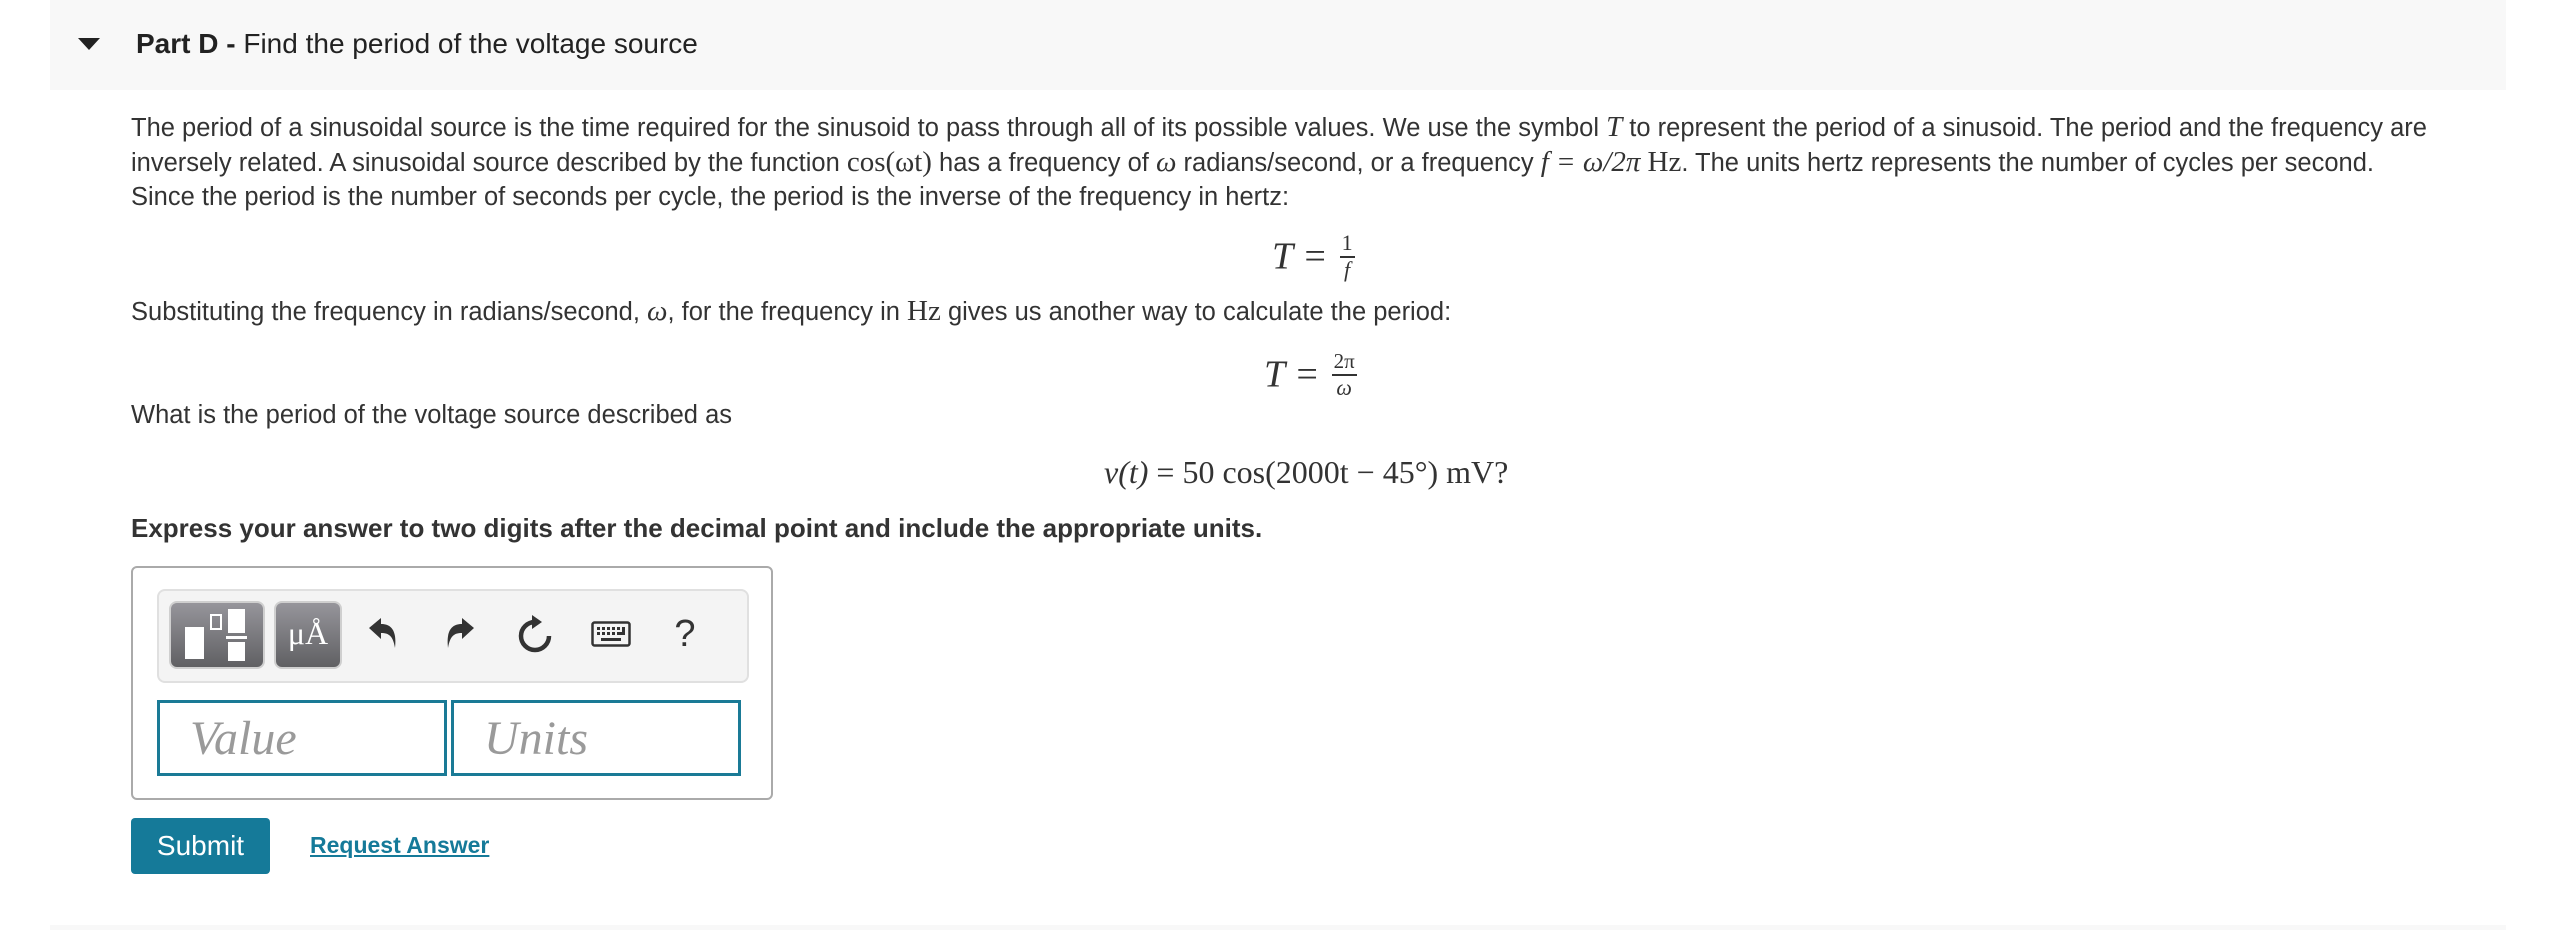 Image resolution: width=2558 pixels, height=930 pixels. I want to click on intro-text: has a frequency of, so click(1043, 163).